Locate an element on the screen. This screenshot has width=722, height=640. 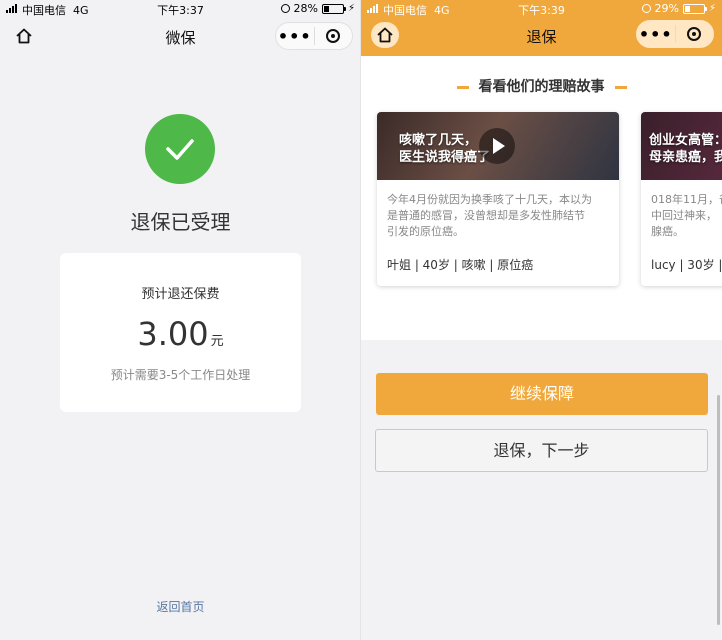
status-bar: 中国电信 4G 下午3:39 29% ⚡ is located at coordinates (541, 9).